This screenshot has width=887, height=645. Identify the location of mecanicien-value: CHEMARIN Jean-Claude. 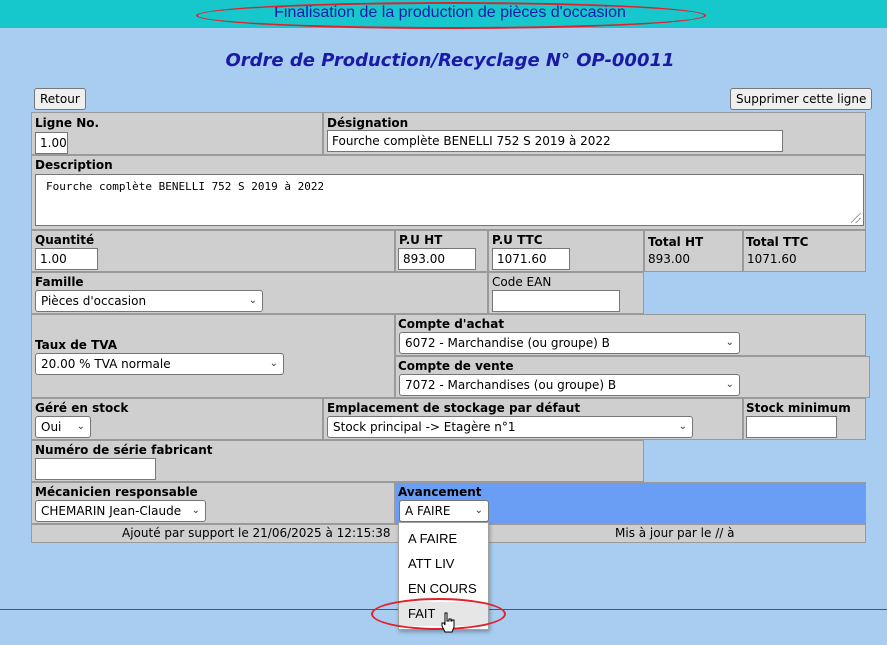
(111, 511).